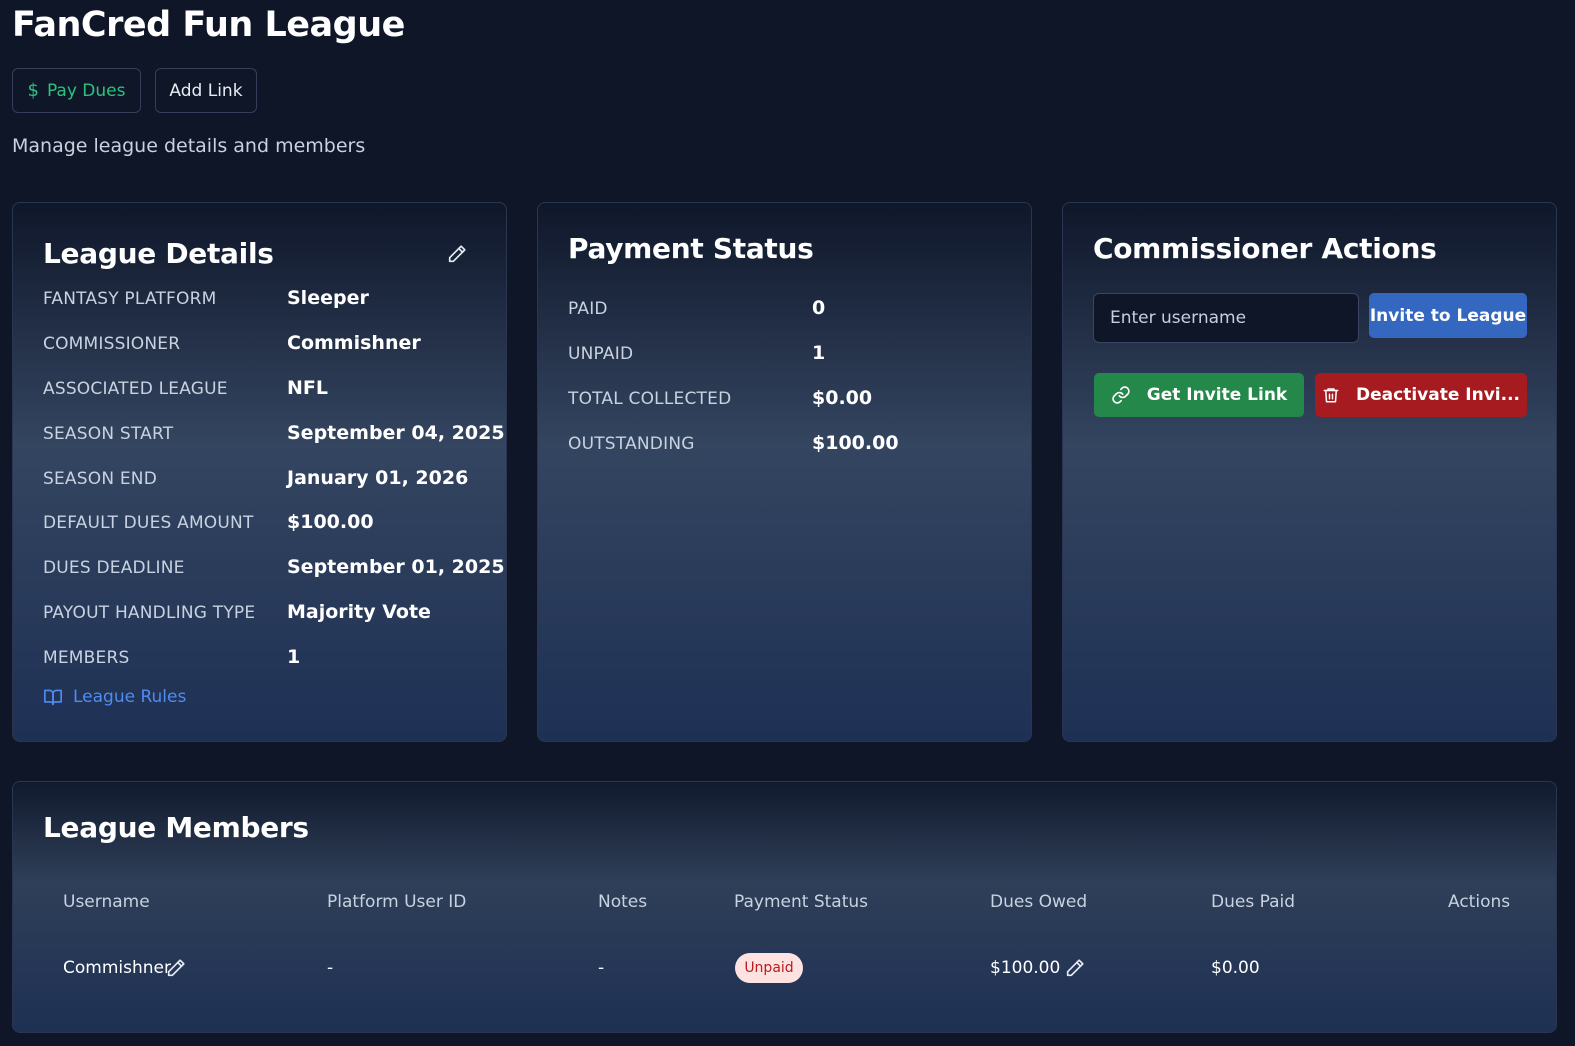 Image resolution: width=1575 pixels, height=1046 pixels. I want to click on pay-dues-button: $ Pay Dues, so click(76, 90).